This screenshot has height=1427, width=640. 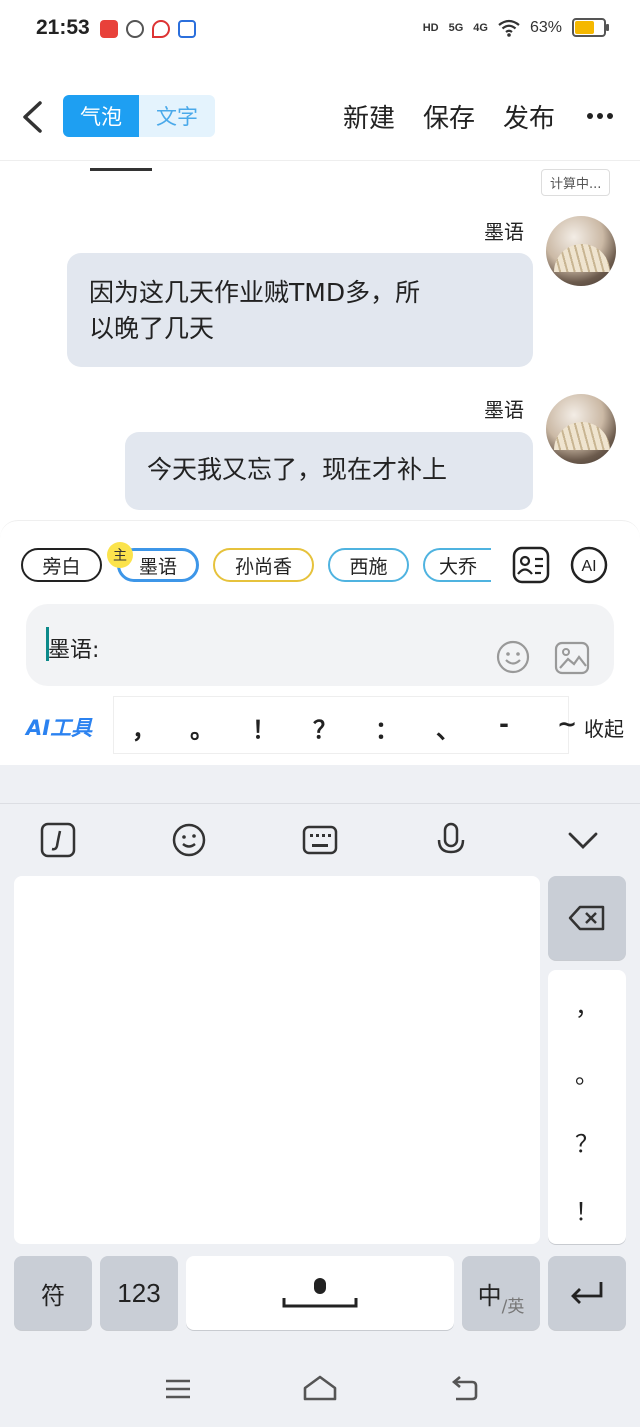 I want to click on space-mic-icon, so click(x=320, y=1293).